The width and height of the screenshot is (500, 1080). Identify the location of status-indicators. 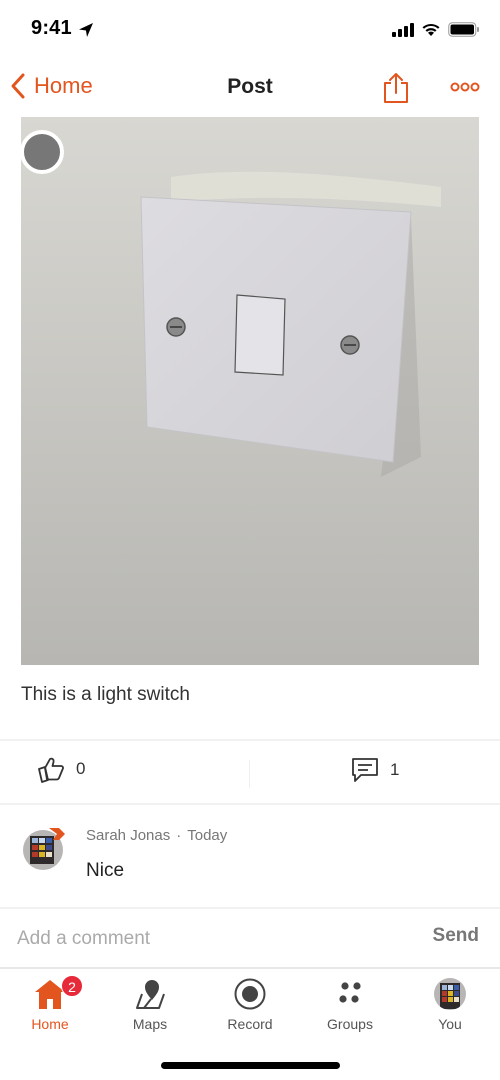
(436, 29).